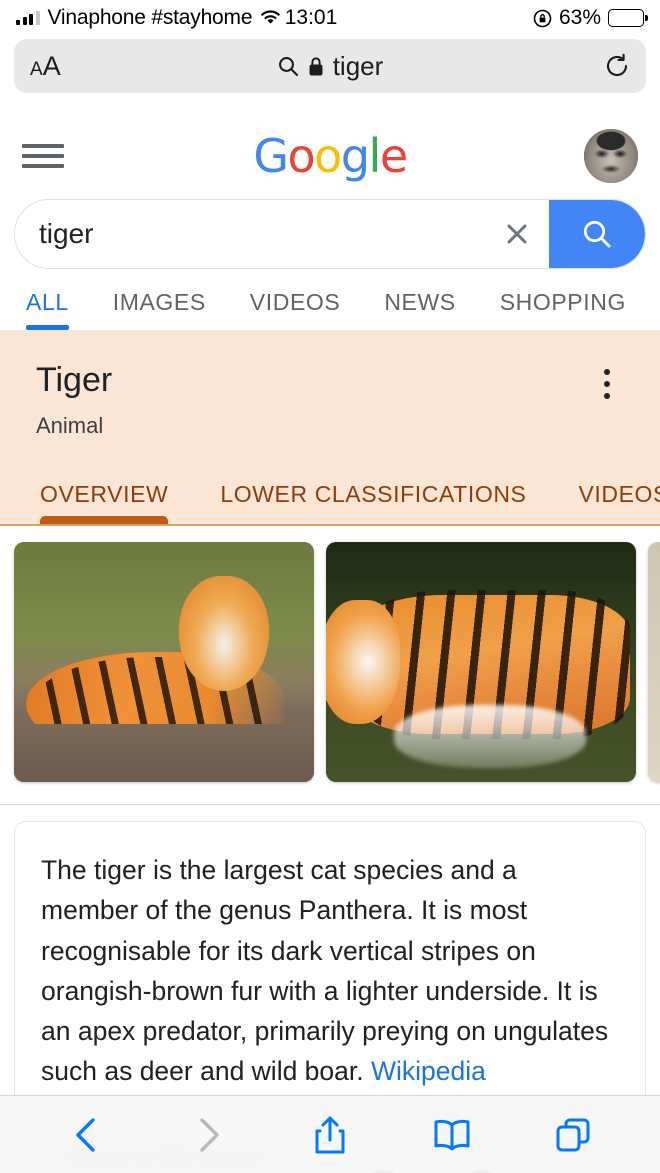  Describe the element at coordinates (563, 309) in the screenshot. I see `tab-shopping: SHOPPING` at that location.